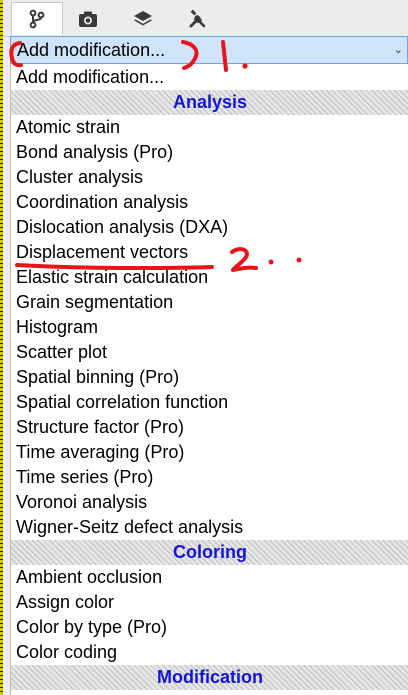 The width and height of the screenshot is (408, 695). What do you see at coordinates (209, 577) in the screenshot?
I see `modifier-item-ambient-occlusion: Ambient occlusion` at bounding box center [209, 577].